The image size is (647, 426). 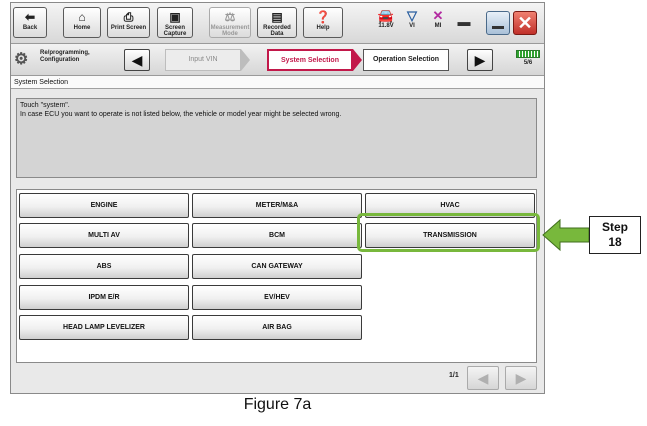 I want to click on page-previous-button: ◀, so click(x=483, y=378).